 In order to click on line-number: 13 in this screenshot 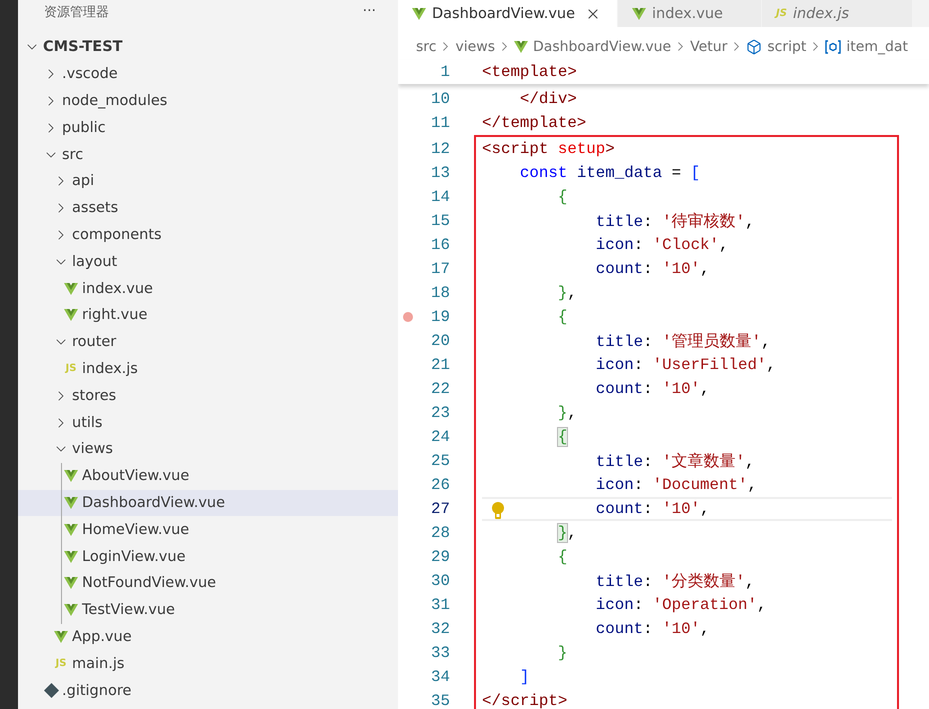, I will do `click(440, 173)`.